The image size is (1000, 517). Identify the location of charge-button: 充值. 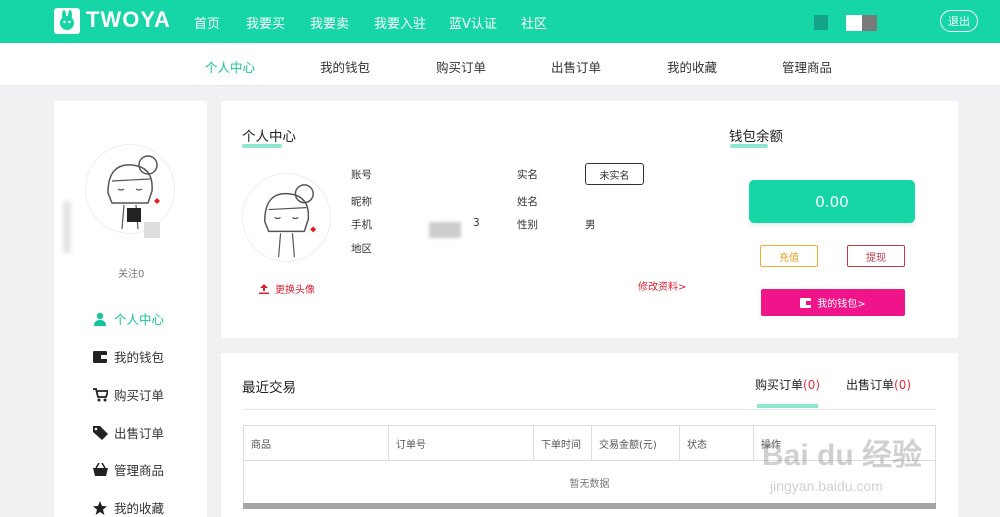
(789, 256).